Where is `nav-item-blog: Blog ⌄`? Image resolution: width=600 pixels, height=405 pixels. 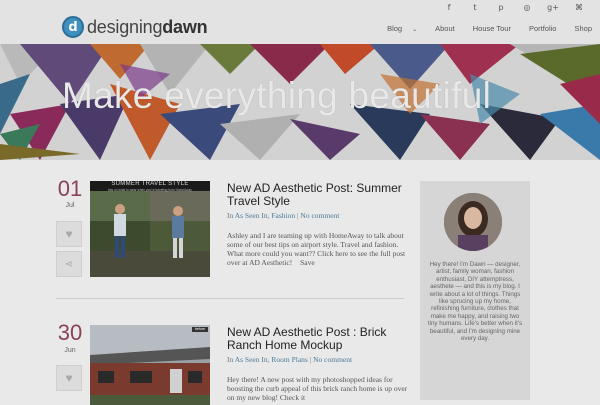 nav-item-blog: Blog ⌄ is located at coordinates (397, 28).